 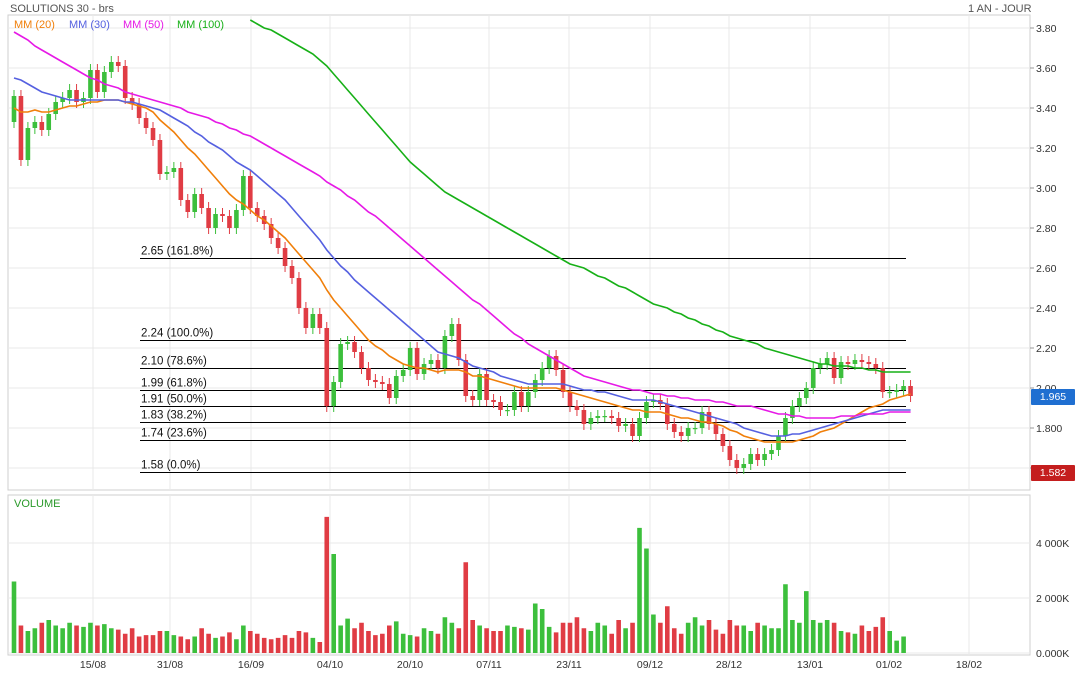 I want to click on x-tick-label: 09/12, so click(x=650, y=665).